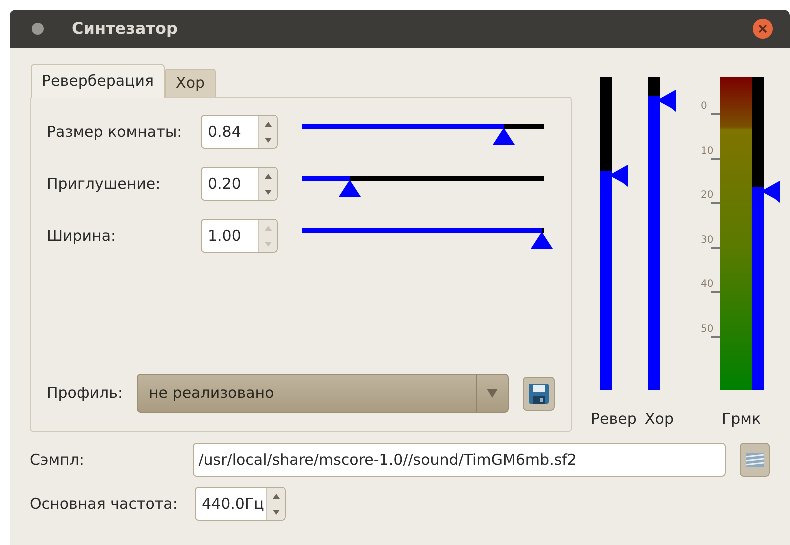  What do you see at coordinates (82, 236) in the screenshot?
I see `parameter-label: Ширина:` at bounding box center [82, 236].